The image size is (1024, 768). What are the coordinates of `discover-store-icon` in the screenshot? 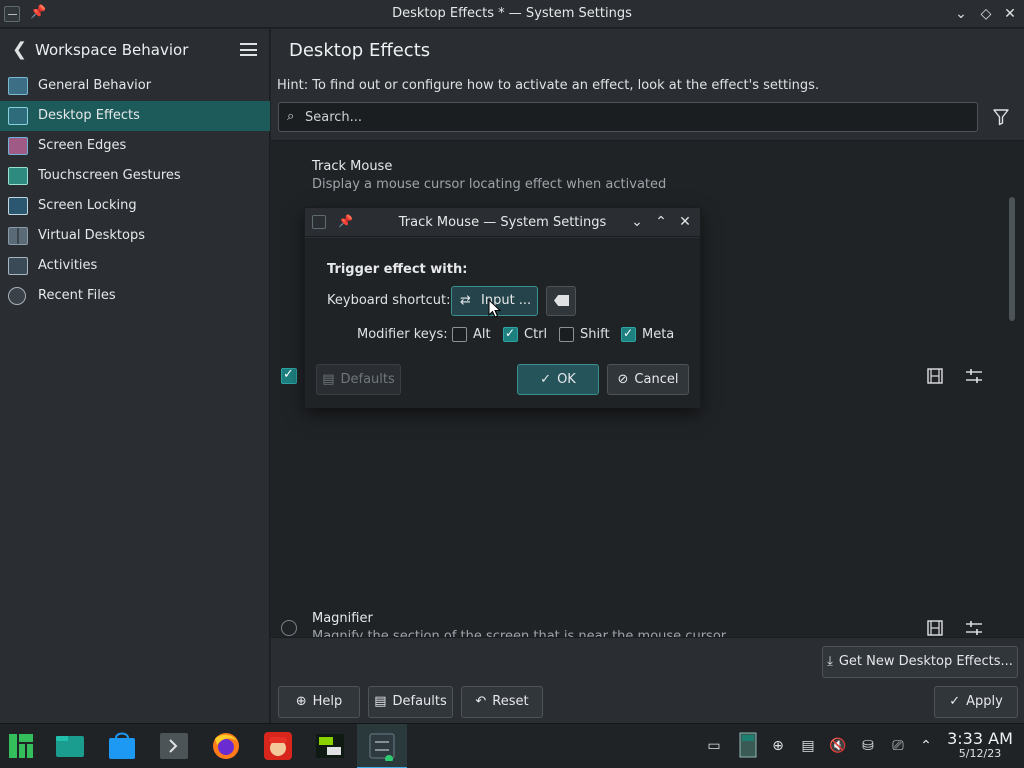 It's located at (122, 746).